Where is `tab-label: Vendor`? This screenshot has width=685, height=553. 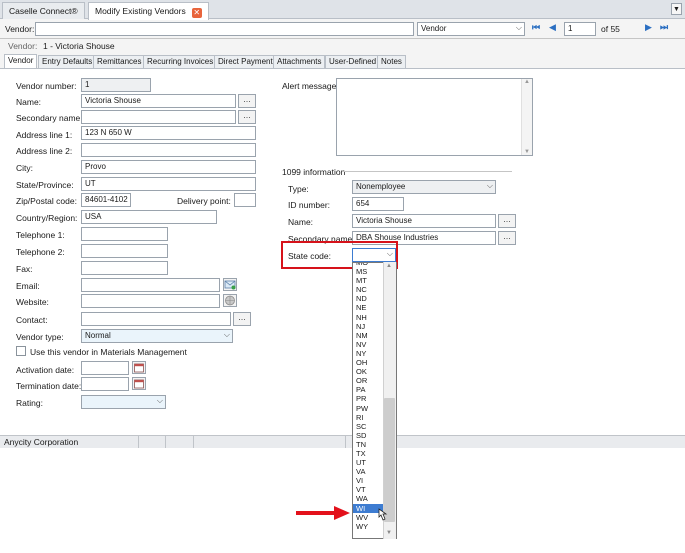 tab-label: Vendor is located at coordinates (21, 60).